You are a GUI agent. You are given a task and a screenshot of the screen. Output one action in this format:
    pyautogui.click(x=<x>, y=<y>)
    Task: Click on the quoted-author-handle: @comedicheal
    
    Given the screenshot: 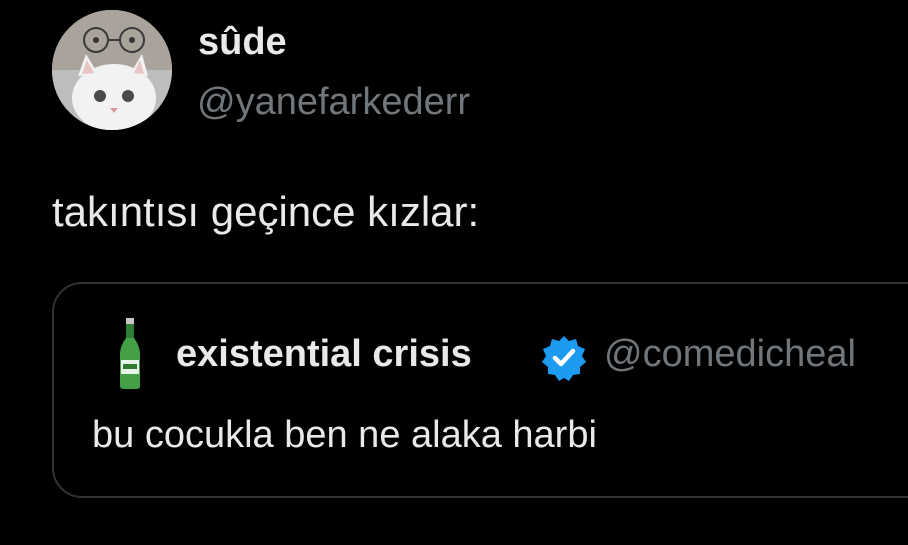 What is the action you would take?
    pyautogui.click(x=730, y=354)
    